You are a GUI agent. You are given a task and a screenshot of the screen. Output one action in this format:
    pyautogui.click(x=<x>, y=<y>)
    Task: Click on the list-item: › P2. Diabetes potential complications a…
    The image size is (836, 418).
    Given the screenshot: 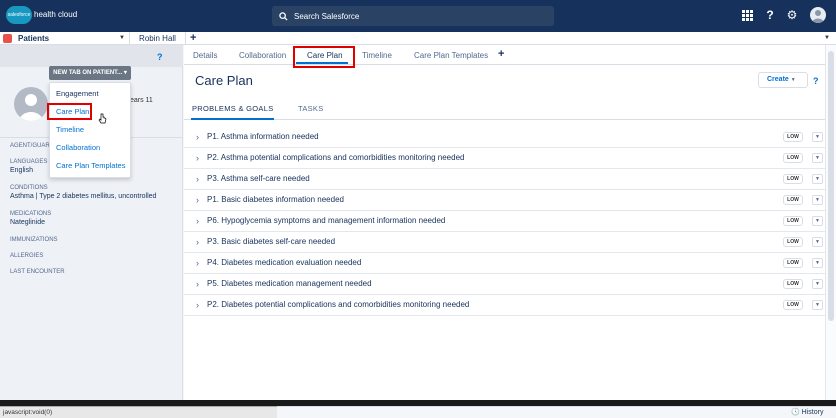 What is the action you would take?
    pyautogui.click(x=506, y=305)
    